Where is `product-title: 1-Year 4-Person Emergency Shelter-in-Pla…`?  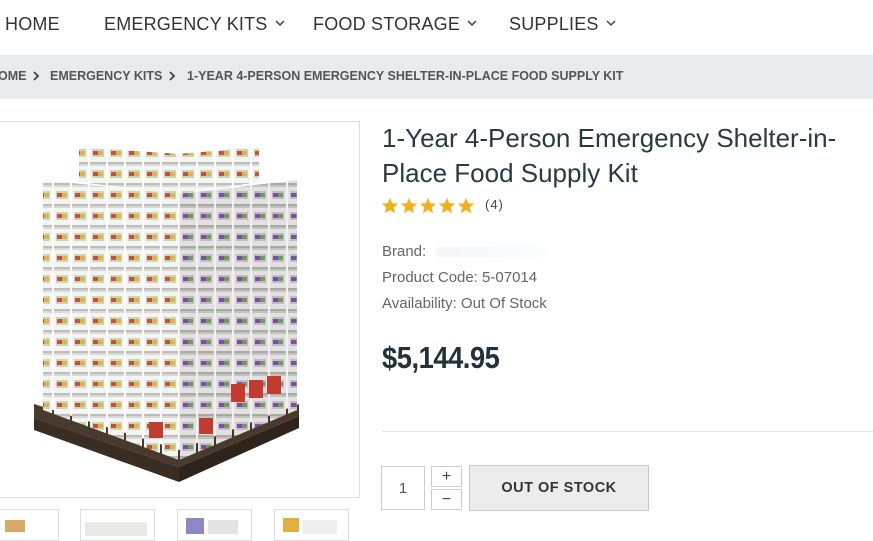
product-title: 1-Year 4-Person Emergency Shelter-in-Pla… is located at coordinates (609, 155).